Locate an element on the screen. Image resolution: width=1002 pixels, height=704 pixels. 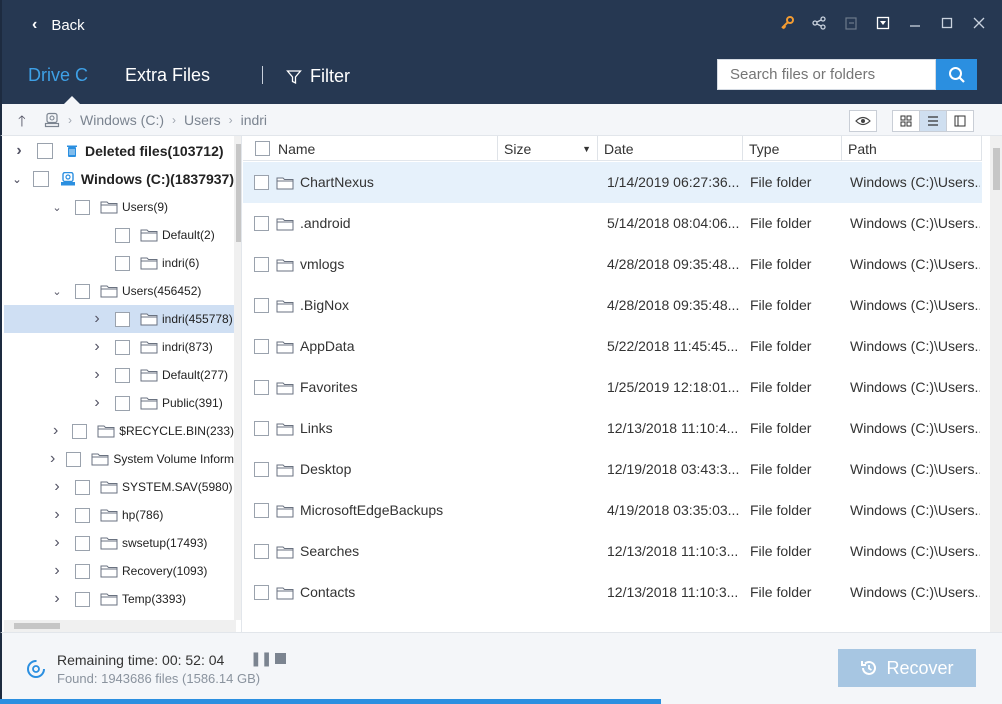
tree-item: › Public(391) is located at coordinates (119, 403).